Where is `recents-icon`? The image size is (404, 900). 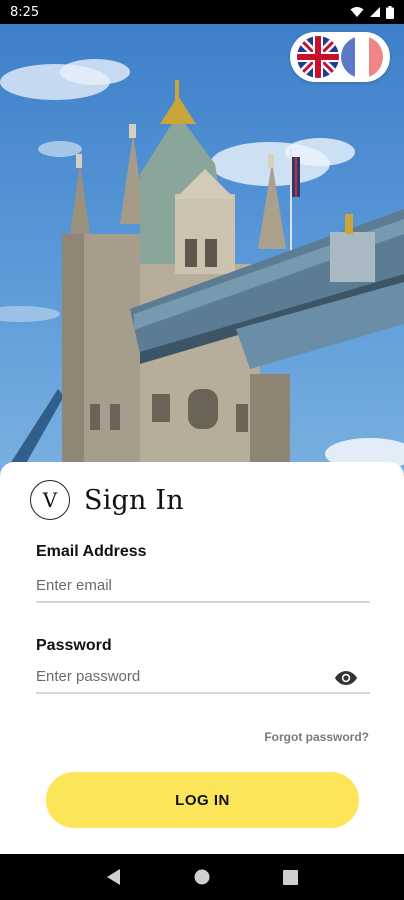
recents-icon is located at coordinates (290, 877).